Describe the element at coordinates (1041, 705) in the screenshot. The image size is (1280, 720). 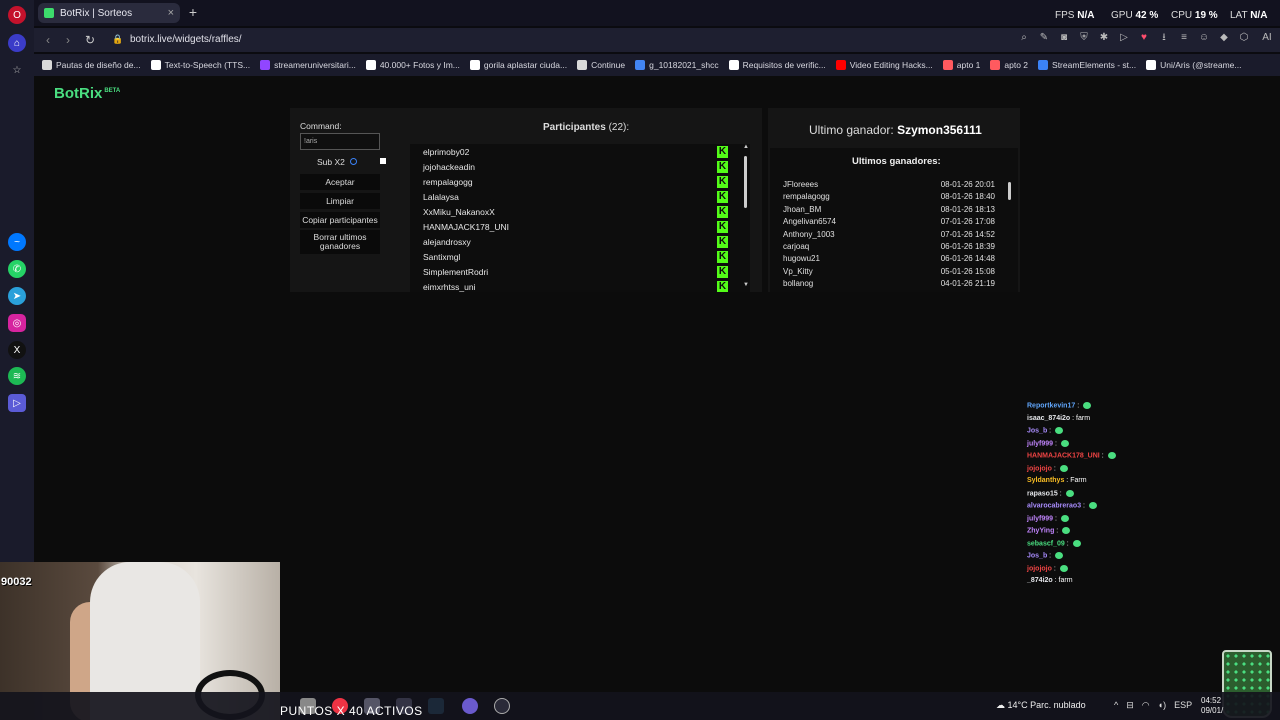
I see `weather-widget: ☁ 14°C Parc. nublado` at that location.